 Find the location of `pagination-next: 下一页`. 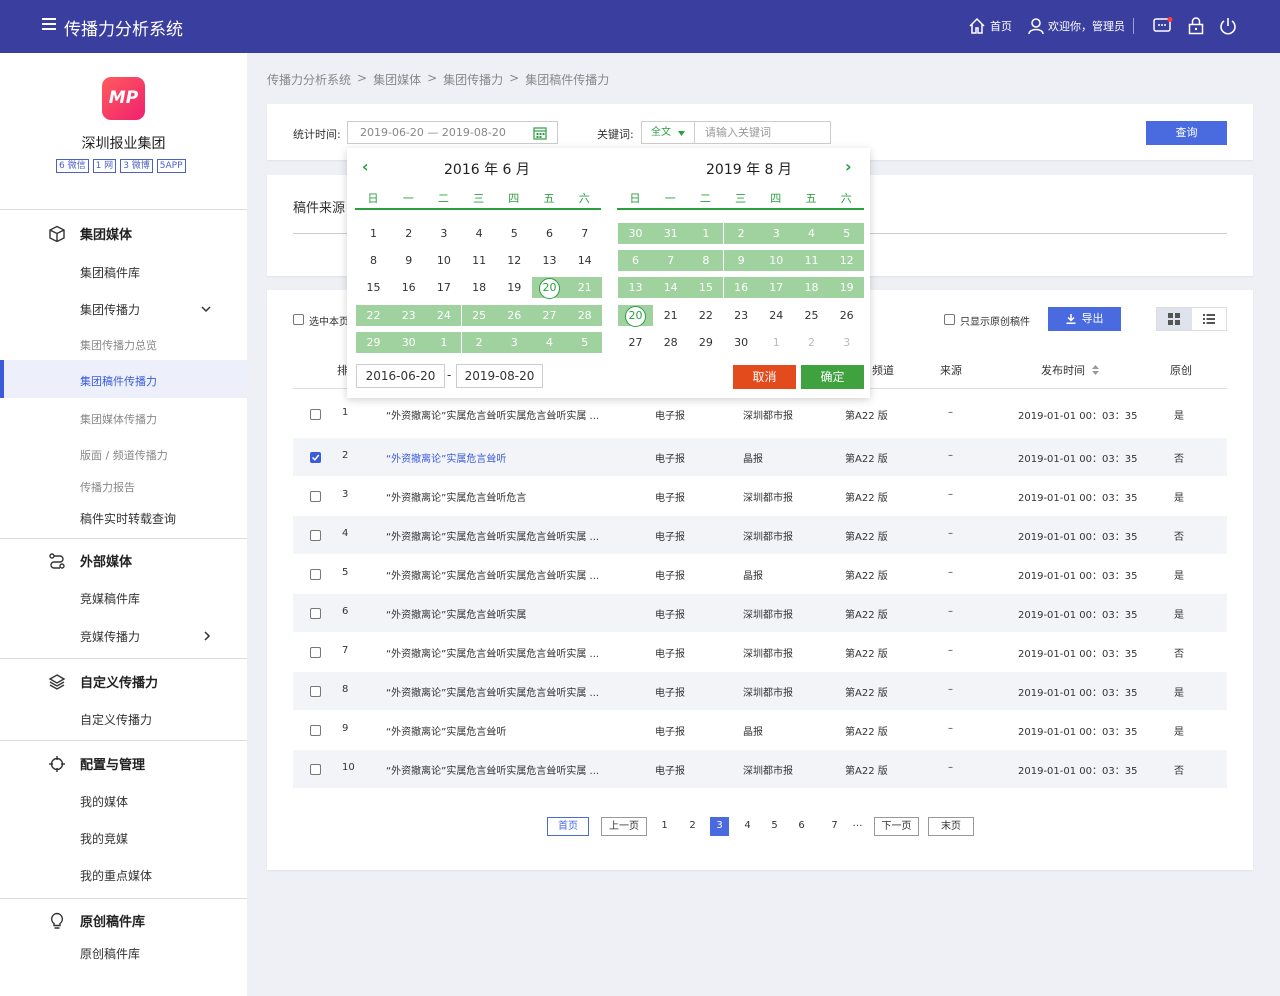

pagination-next: 下一页 is located at coordinates (896, 826).